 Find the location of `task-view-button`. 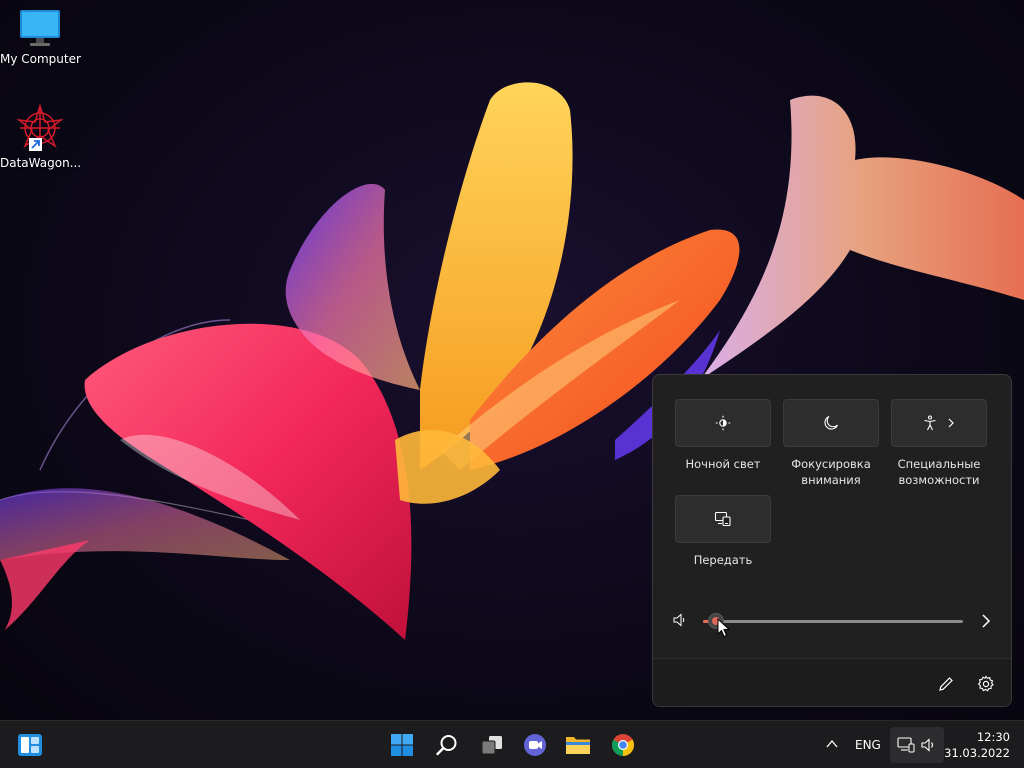

task-view-button is located at coordinates (492, 745).